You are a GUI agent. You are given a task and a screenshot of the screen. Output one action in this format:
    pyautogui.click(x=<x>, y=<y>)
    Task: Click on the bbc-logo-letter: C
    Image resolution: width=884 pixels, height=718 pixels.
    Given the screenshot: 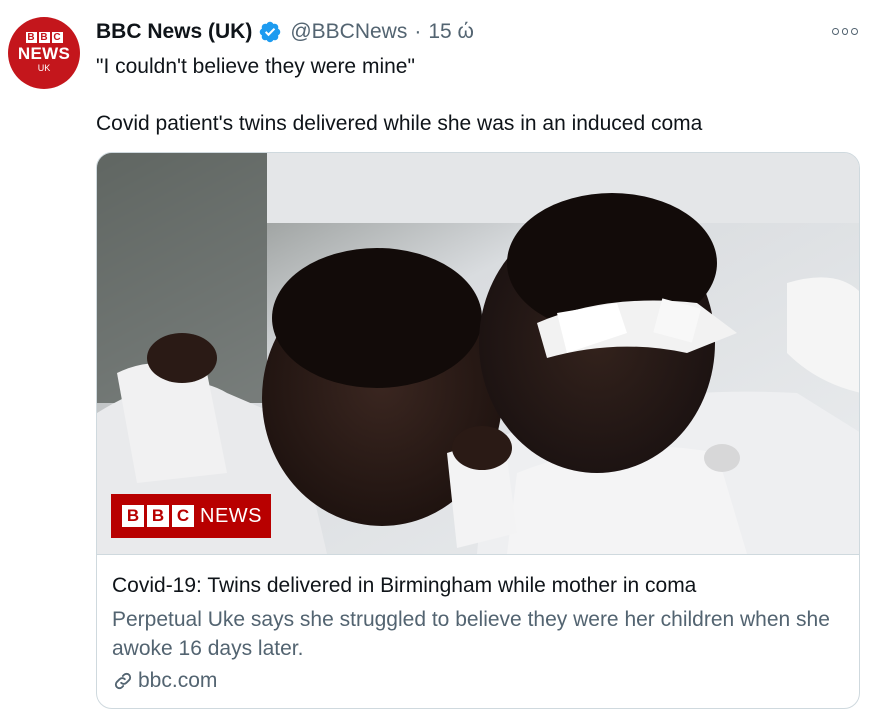 What is the action you would take?
    pyautogui.click(x=183, y=516)
    